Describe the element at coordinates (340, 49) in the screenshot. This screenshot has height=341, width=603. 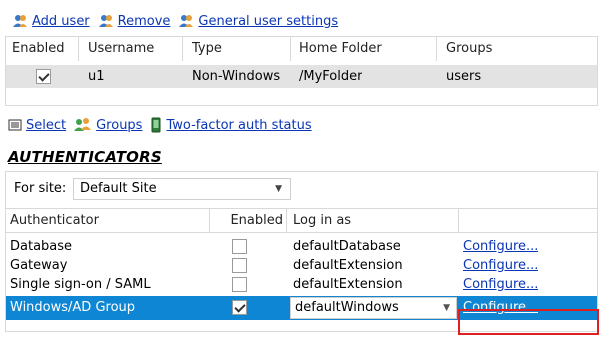
I see `column-header-home-folder: Home Folder` at that location.